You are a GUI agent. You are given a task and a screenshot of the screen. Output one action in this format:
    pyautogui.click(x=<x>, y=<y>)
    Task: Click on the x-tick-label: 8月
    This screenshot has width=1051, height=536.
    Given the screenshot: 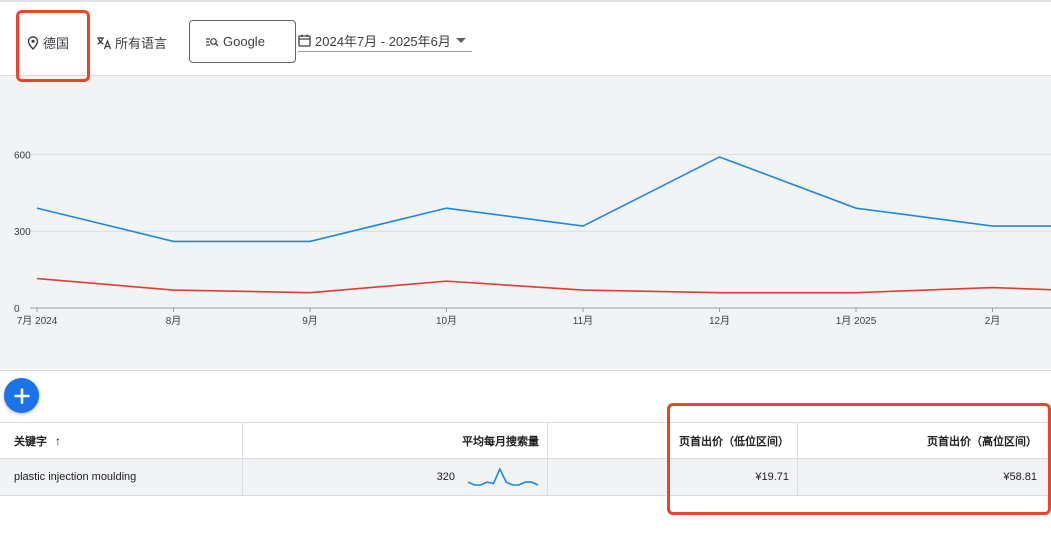 What is the action you would take?
    pyautogui.click(x=174, y=321)
    